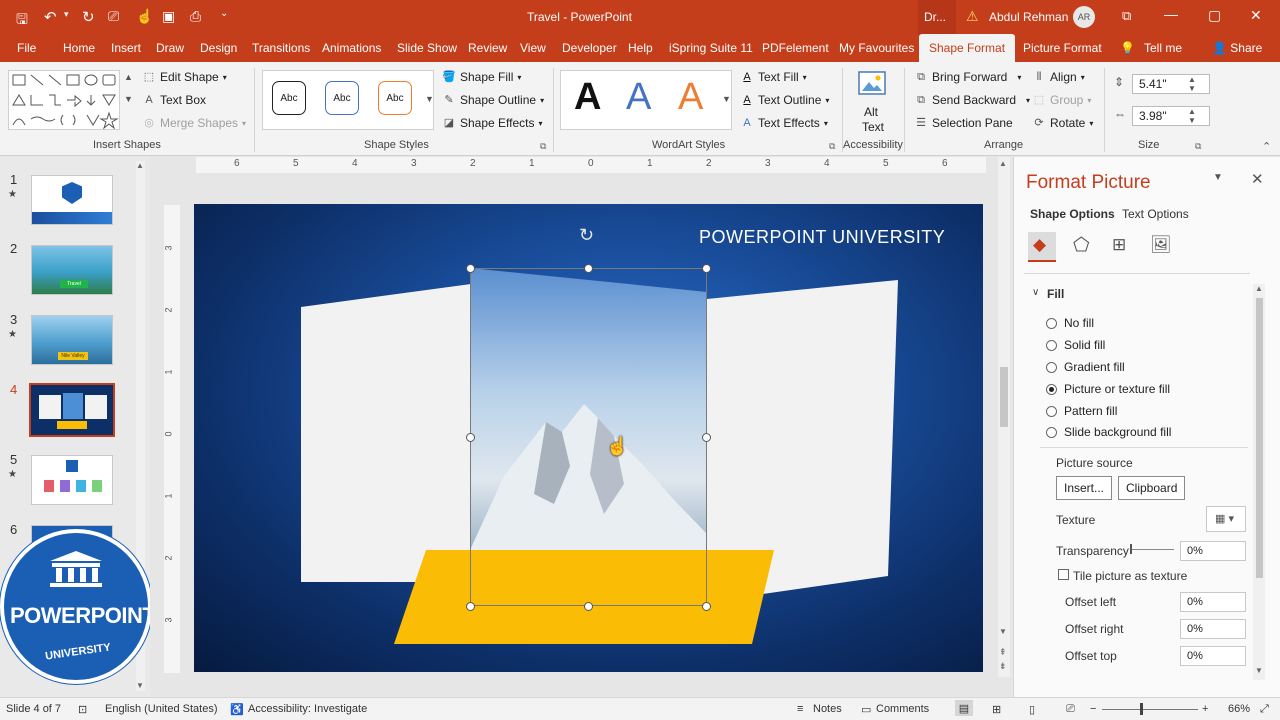 The width and height of the screenshot is (1280, 720). What do you see at coordinates (395, 98) in the screenshot?
I see `shape-style-orange: Abc` at bounding box center [395, 98].